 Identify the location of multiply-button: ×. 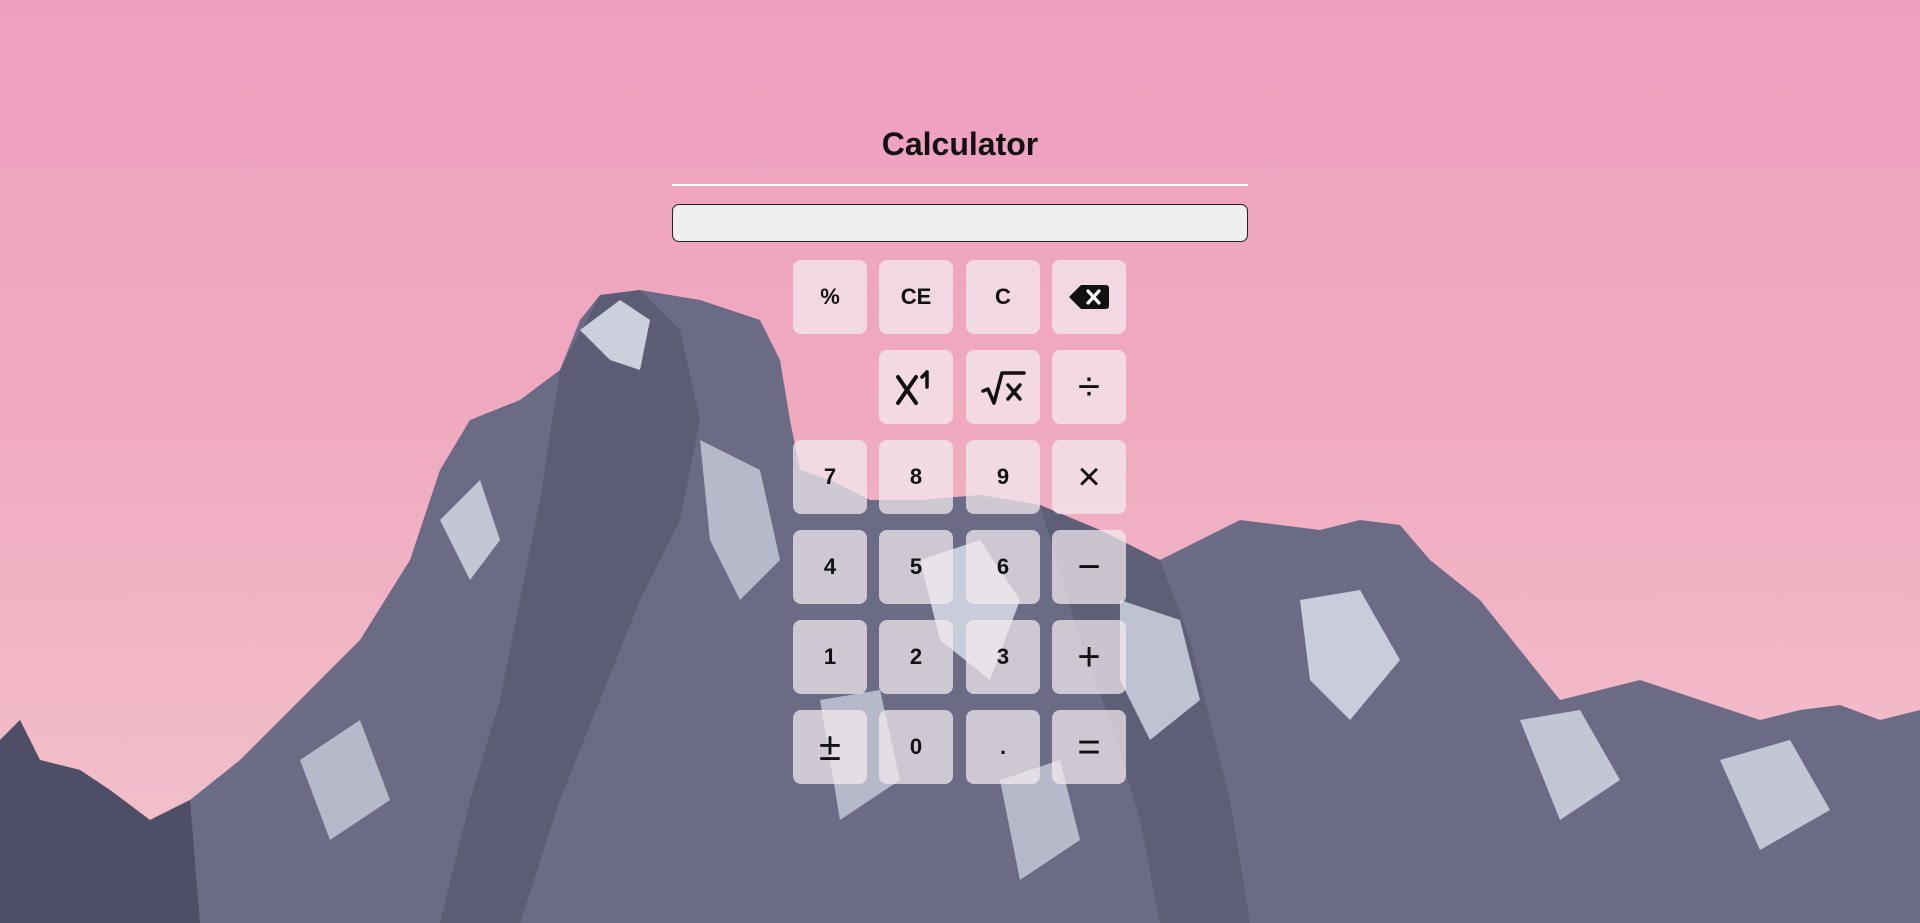
(1089, 477).